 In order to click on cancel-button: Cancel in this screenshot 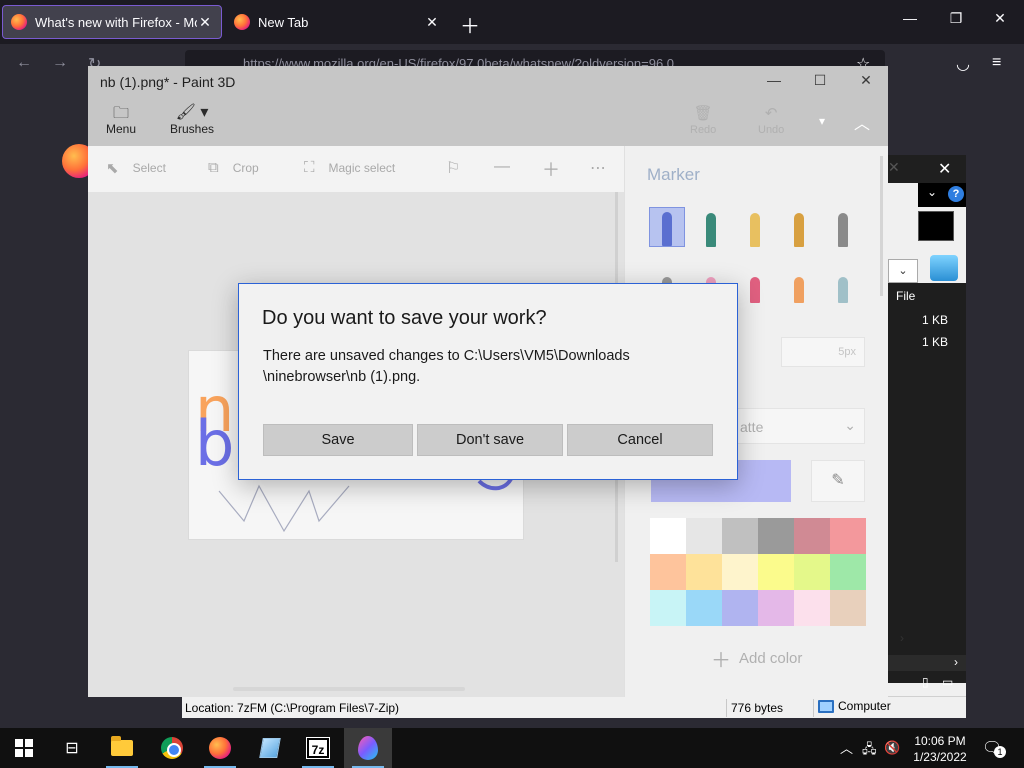, I will do `click(640, 440)`.